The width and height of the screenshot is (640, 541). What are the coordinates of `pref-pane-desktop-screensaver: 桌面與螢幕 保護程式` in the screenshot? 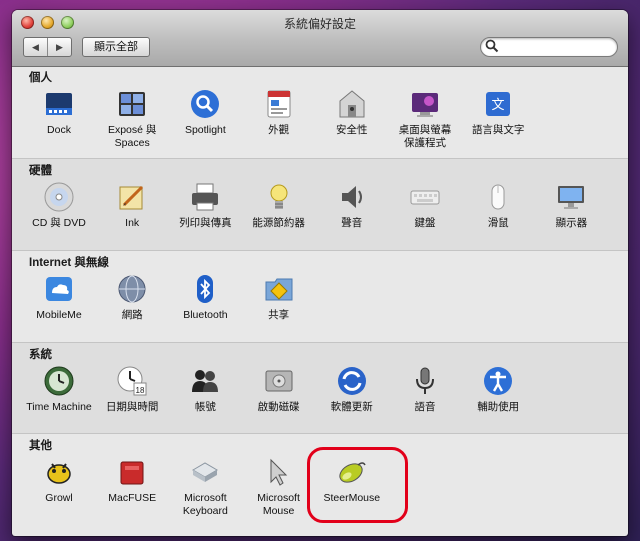 It's located at (425, 119).